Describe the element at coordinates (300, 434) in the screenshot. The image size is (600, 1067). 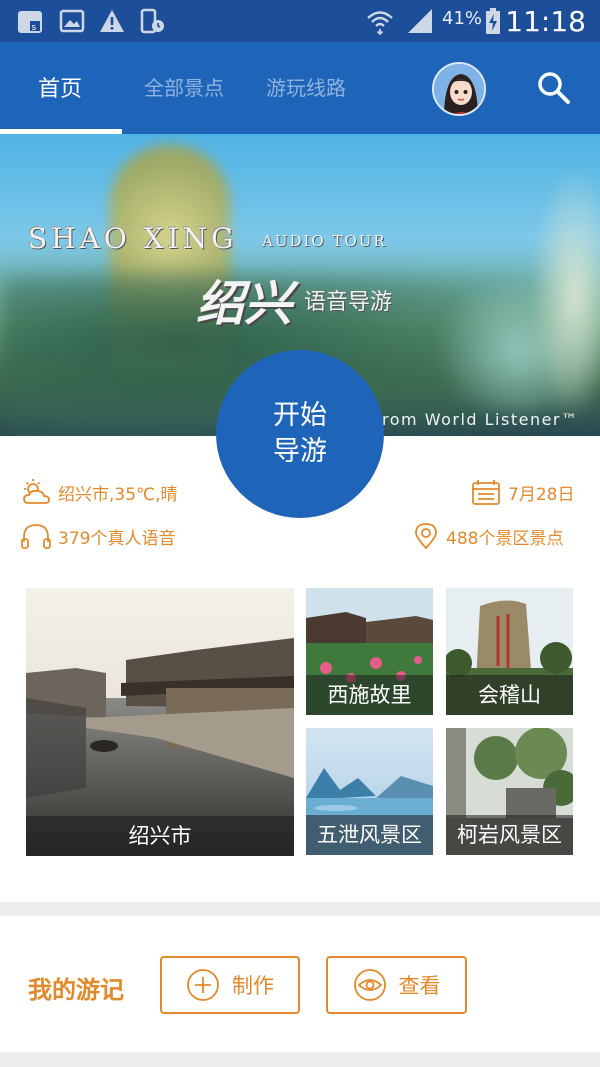
I see `start-tour-button: 开始 导游` at that location.